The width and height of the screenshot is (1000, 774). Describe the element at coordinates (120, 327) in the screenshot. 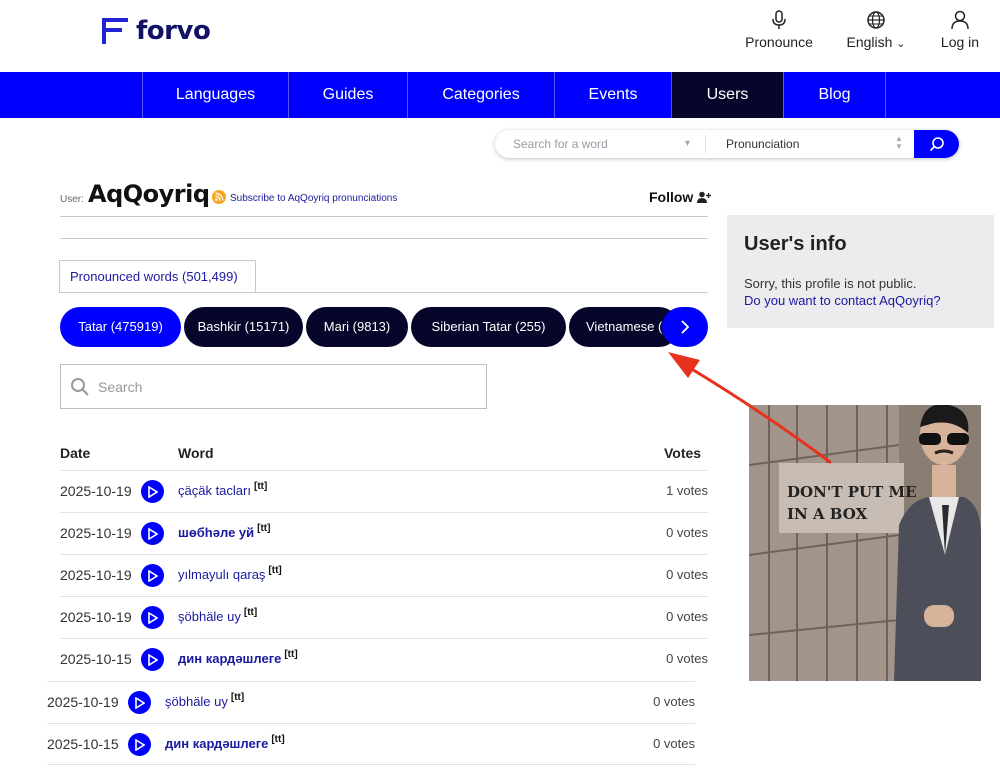

I see `language-pill-tatar: Tatar (475919)` at that location.